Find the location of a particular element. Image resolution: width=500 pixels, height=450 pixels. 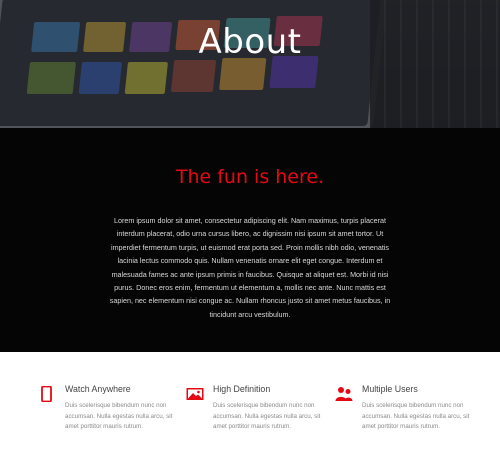

users-icon is located at coordinates (344, 394).